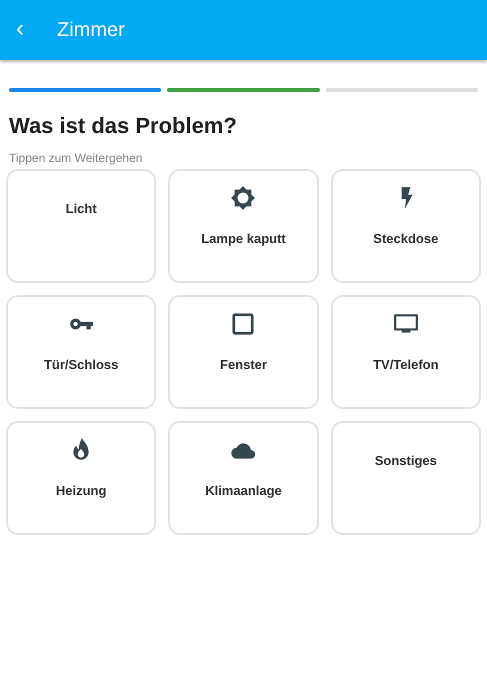 This screenshot has width=487, height=684. Describe the element at coordinates (91, 30) in the screenshot. I see `app-title: Zimmer` at that location.